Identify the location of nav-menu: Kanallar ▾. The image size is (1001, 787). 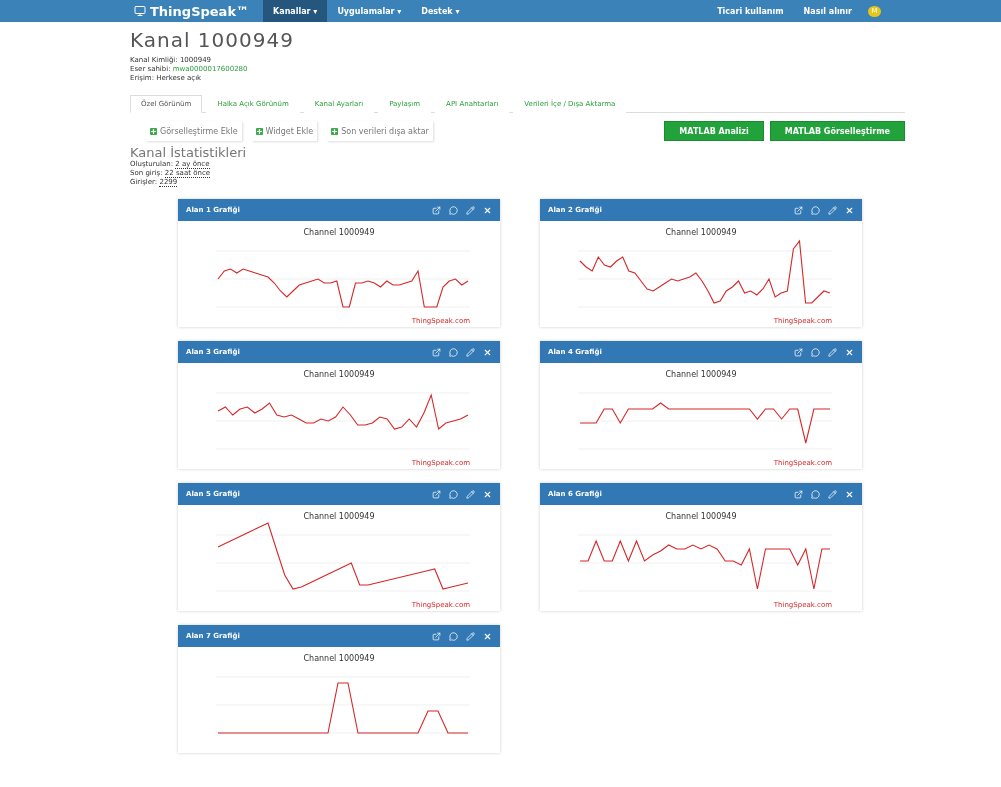
(295, 11).